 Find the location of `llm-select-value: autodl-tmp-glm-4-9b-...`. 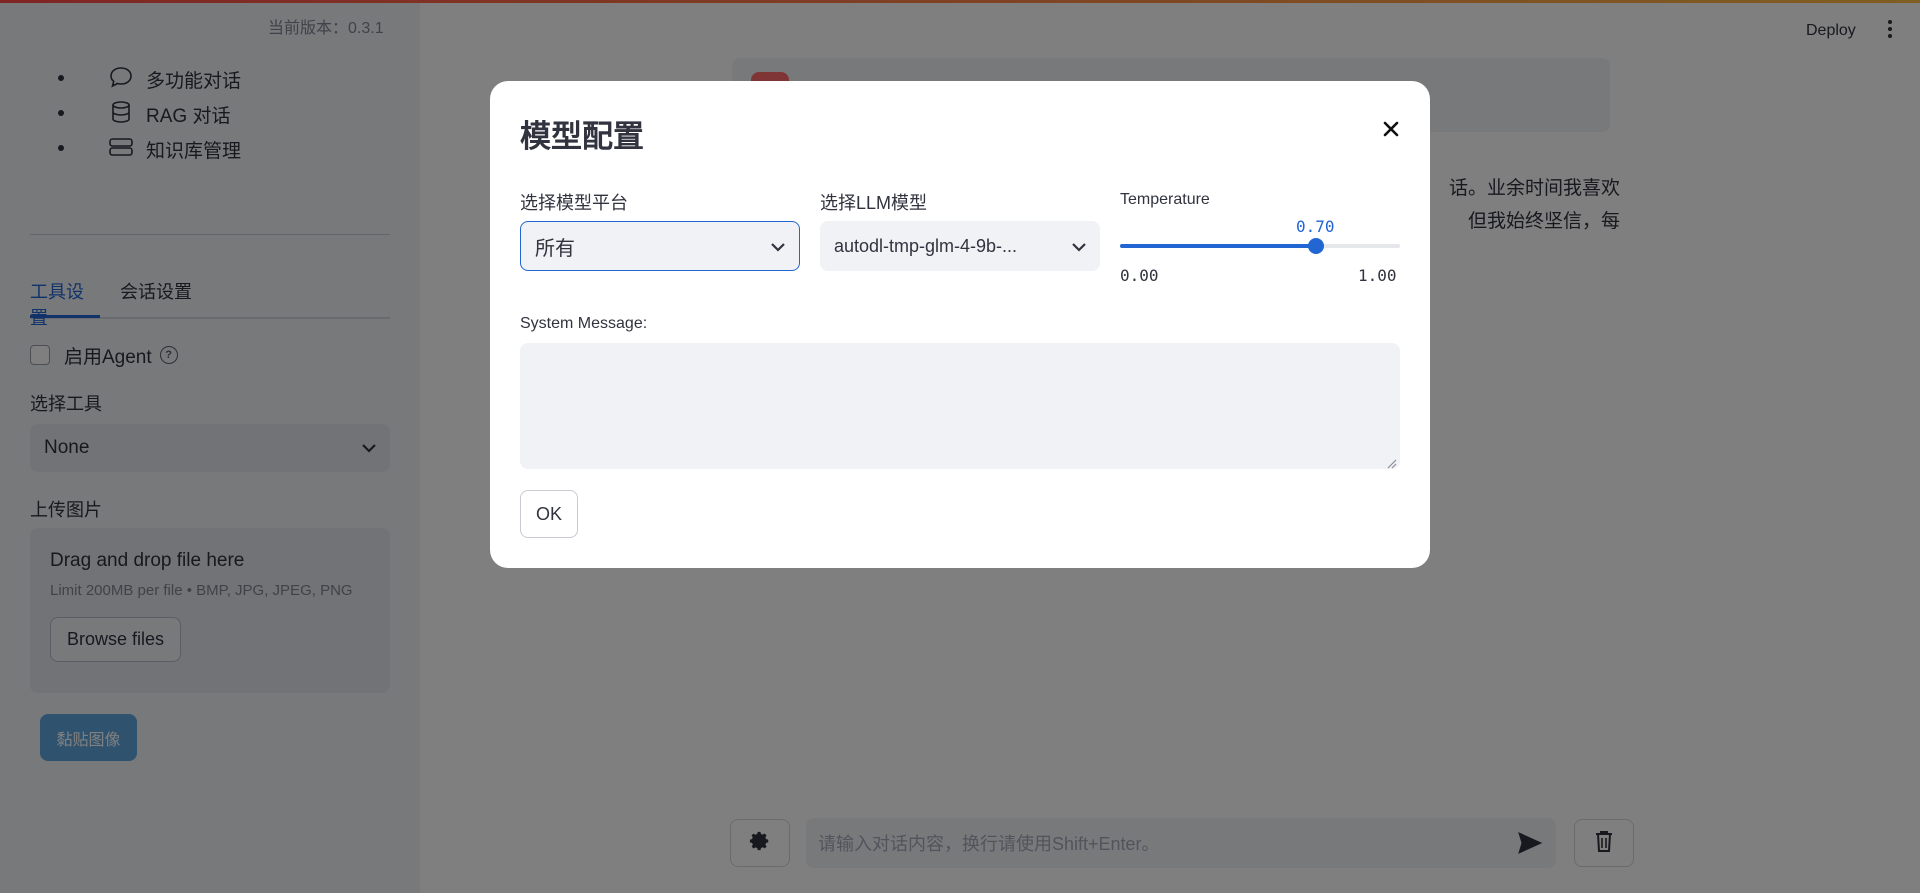

llm-select-value: autodl-tmp-glm-4-9b-... is located at coordinates (926, 245).